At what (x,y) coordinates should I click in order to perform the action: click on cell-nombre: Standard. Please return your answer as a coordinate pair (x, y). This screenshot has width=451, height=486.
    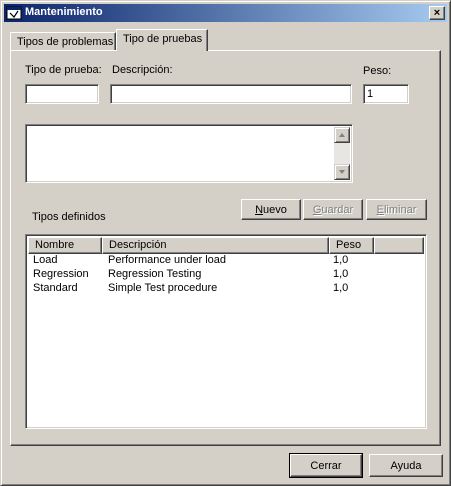
    Looking at the image, I should click on (55, 288).